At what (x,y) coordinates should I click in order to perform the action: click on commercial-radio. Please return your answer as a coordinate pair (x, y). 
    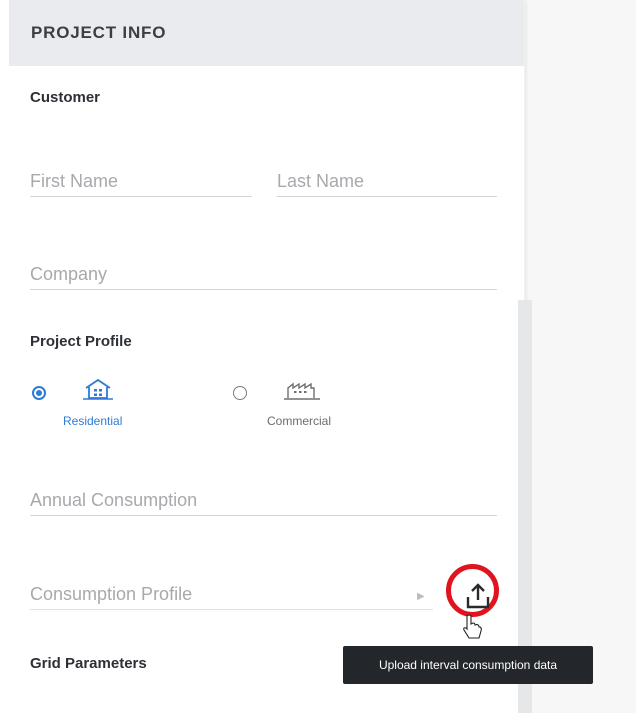
    Looking at the image, I should click on (240, 393).